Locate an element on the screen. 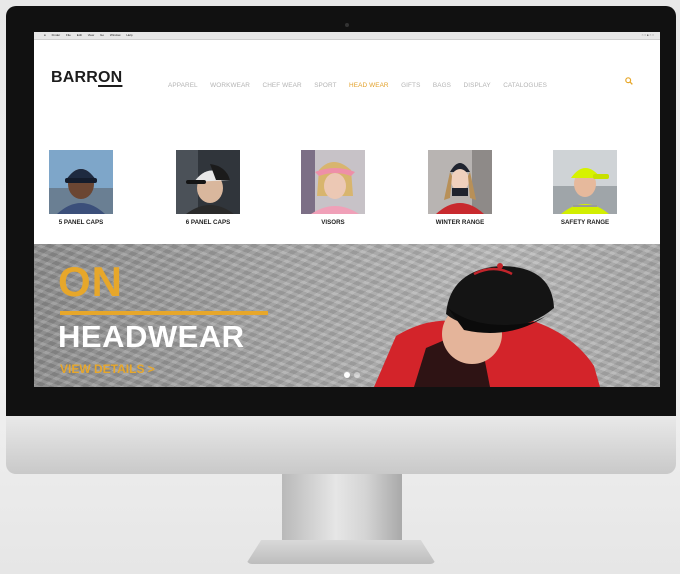  view-details-link: VIEW DETAILS > is located at coordinates (107, 369).